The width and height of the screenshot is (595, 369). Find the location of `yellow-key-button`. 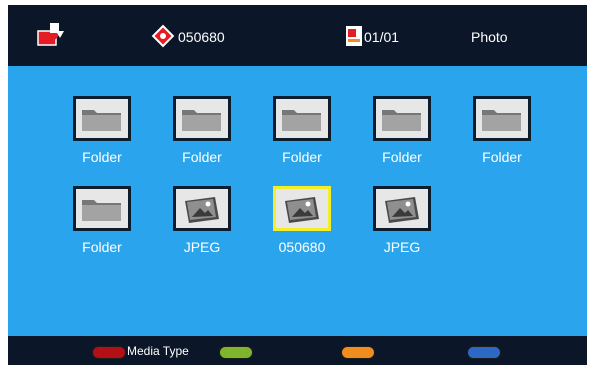

yellow-key-button is located at coordinates (358, 352).